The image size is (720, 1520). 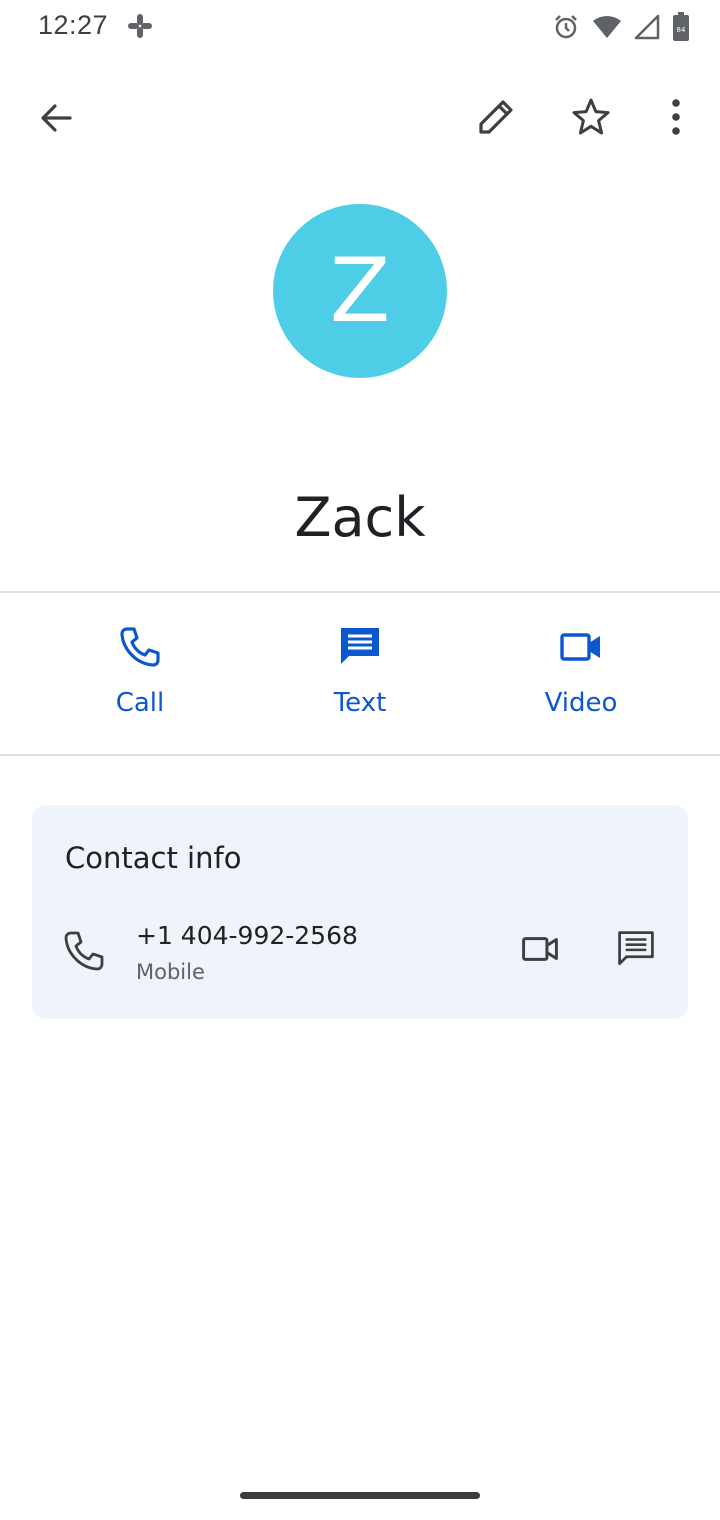 I want to click on message-number-button, so click(x=636, y=949).